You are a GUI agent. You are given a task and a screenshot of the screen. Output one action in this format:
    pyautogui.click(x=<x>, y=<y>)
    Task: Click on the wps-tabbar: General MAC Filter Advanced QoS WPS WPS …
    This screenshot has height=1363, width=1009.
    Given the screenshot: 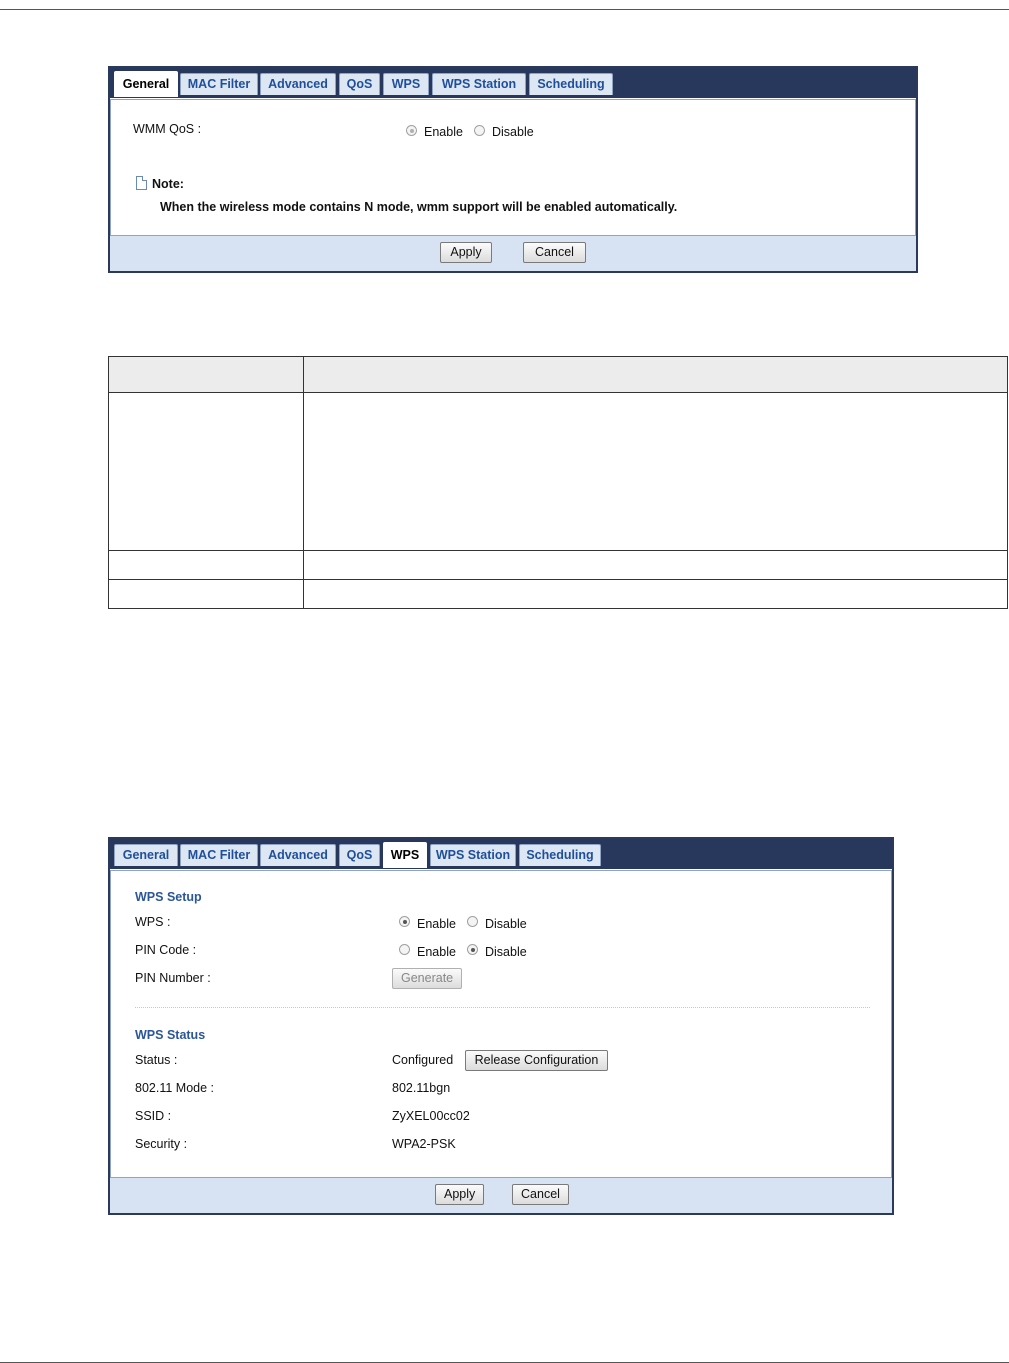 What is the action you would take?
    pyautogui.click(x=501, y=854)
    